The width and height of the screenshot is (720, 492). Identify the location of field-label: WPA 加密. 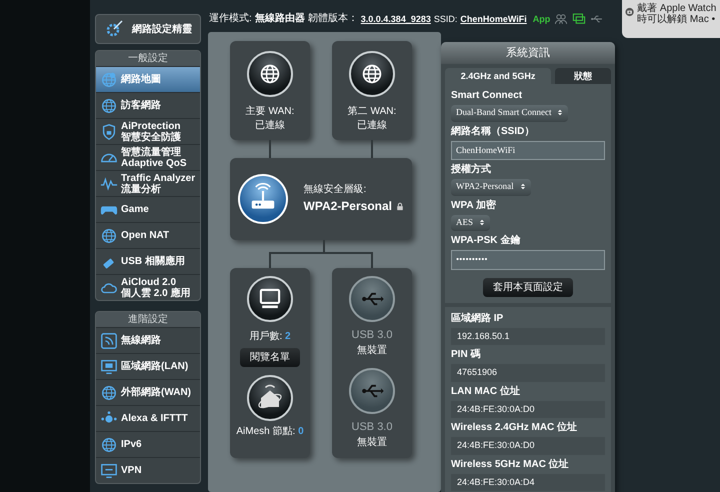
(474, 206).